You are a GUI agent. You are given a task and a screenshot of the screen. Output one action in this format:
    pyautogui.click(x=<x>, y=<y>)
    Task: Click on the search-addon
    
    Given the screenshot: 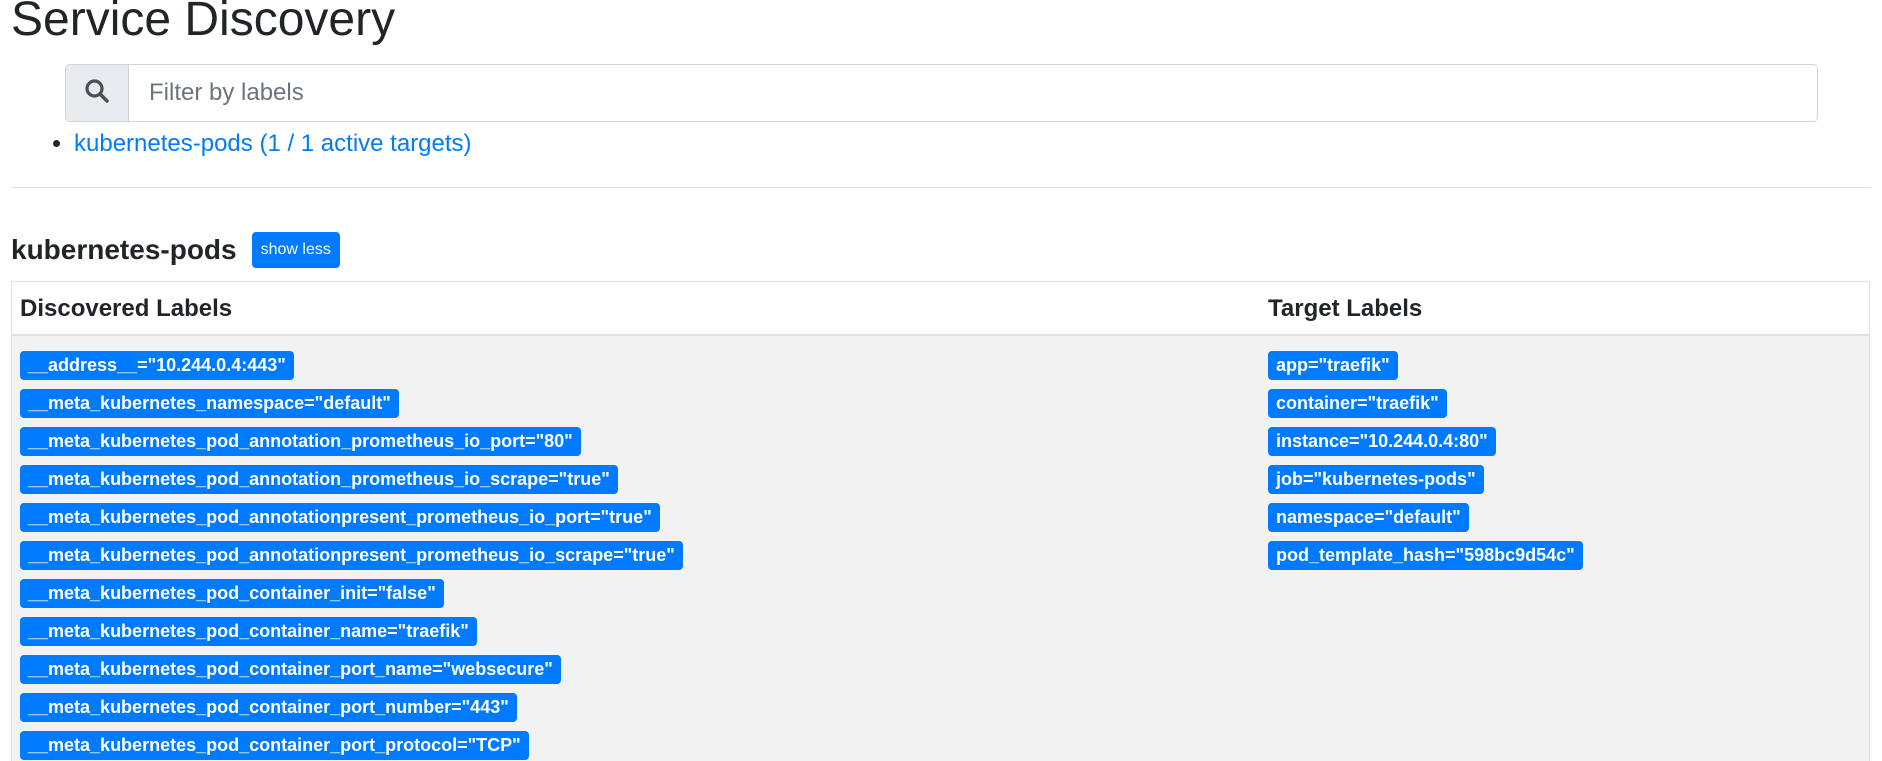 What is the action you would take?
    pyautogui.click(x=97, y=93)
    